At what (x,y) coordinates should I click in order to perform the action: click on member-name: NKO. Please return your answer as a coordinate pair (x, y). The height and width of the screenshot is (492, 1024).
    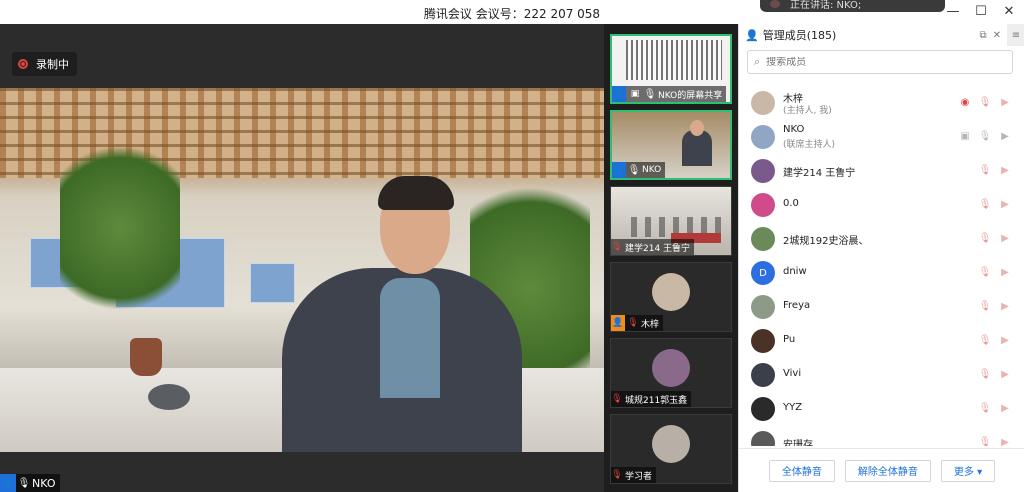
    Looking at the image, I should click on (794, 129).